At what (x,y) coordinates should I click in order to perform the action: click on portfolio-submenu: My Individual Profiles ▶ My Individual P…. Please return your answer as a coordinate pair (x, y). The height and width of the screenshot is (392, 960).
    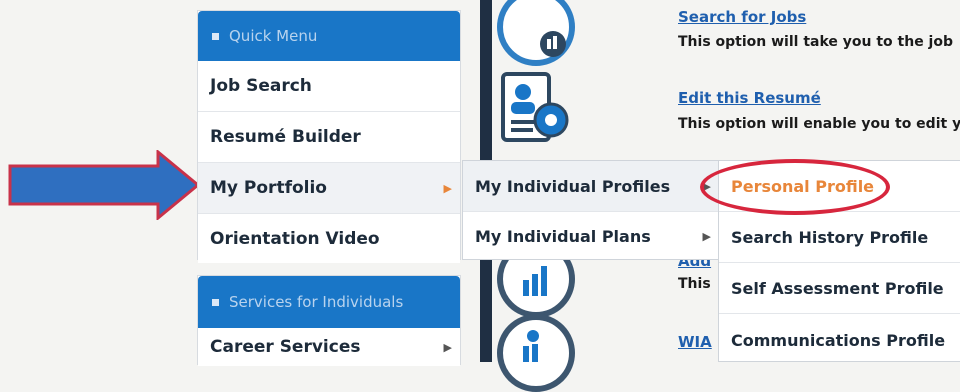
    Looking at the image, I should click on (591, 210).